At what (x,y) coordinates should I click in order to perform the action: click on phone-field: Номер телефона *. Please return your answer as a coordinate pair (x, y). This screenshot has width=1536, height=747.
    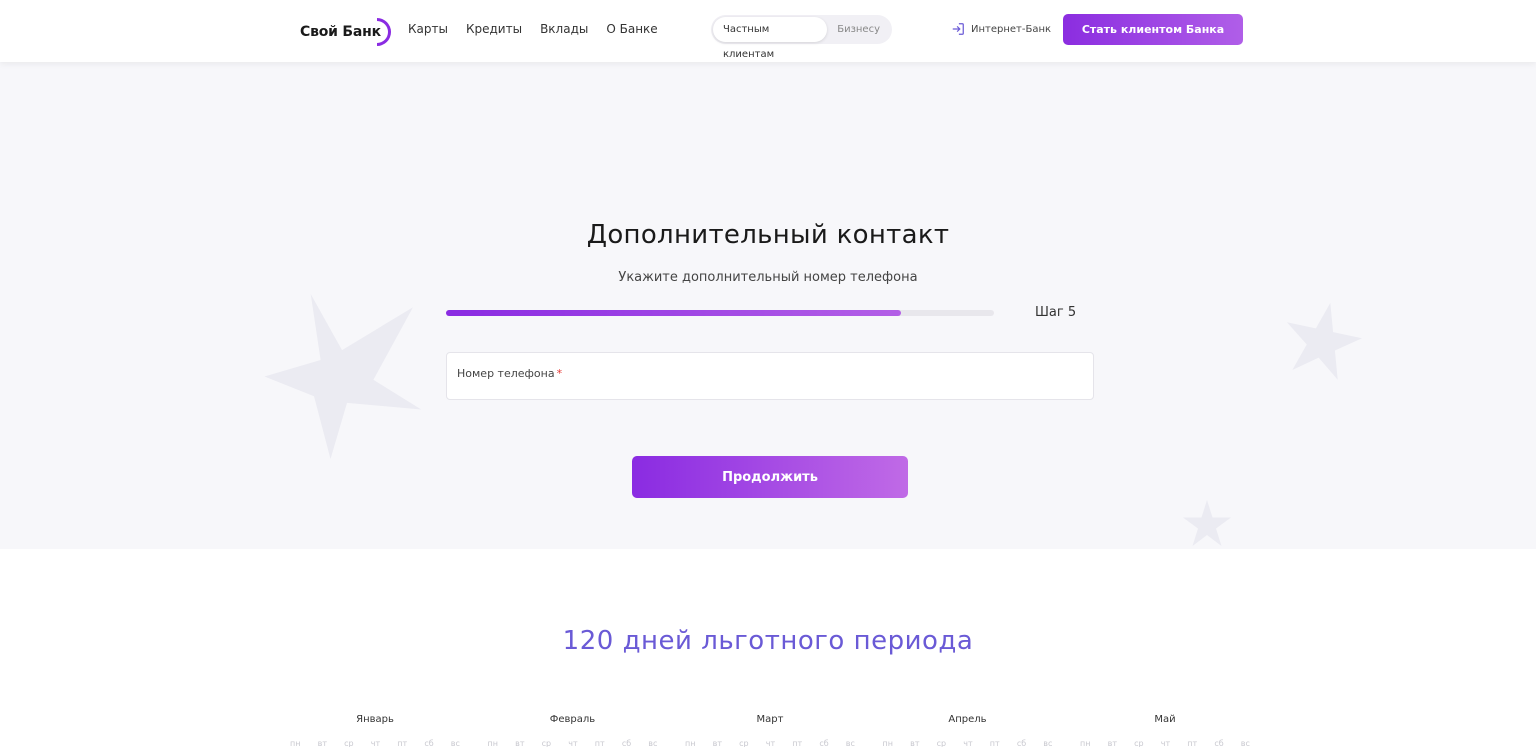
    Looking at the image, I should click on (770, 376).